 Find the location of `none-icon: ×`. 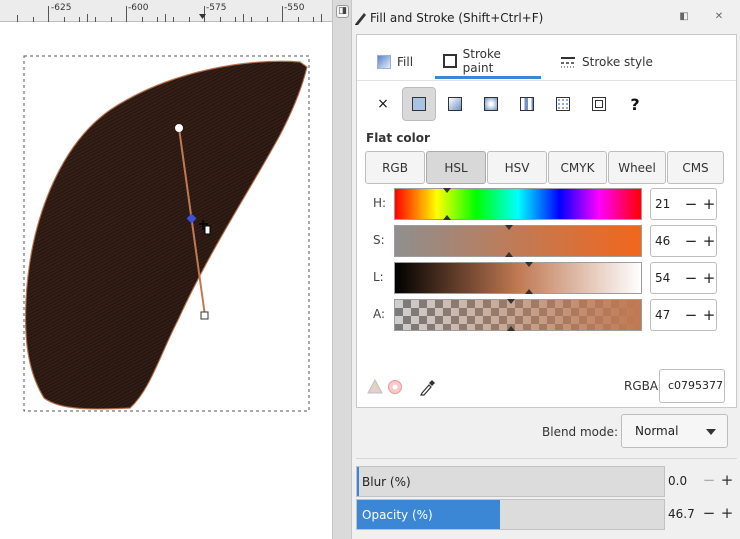

none-icon: × is located at coordinates (383, 104).